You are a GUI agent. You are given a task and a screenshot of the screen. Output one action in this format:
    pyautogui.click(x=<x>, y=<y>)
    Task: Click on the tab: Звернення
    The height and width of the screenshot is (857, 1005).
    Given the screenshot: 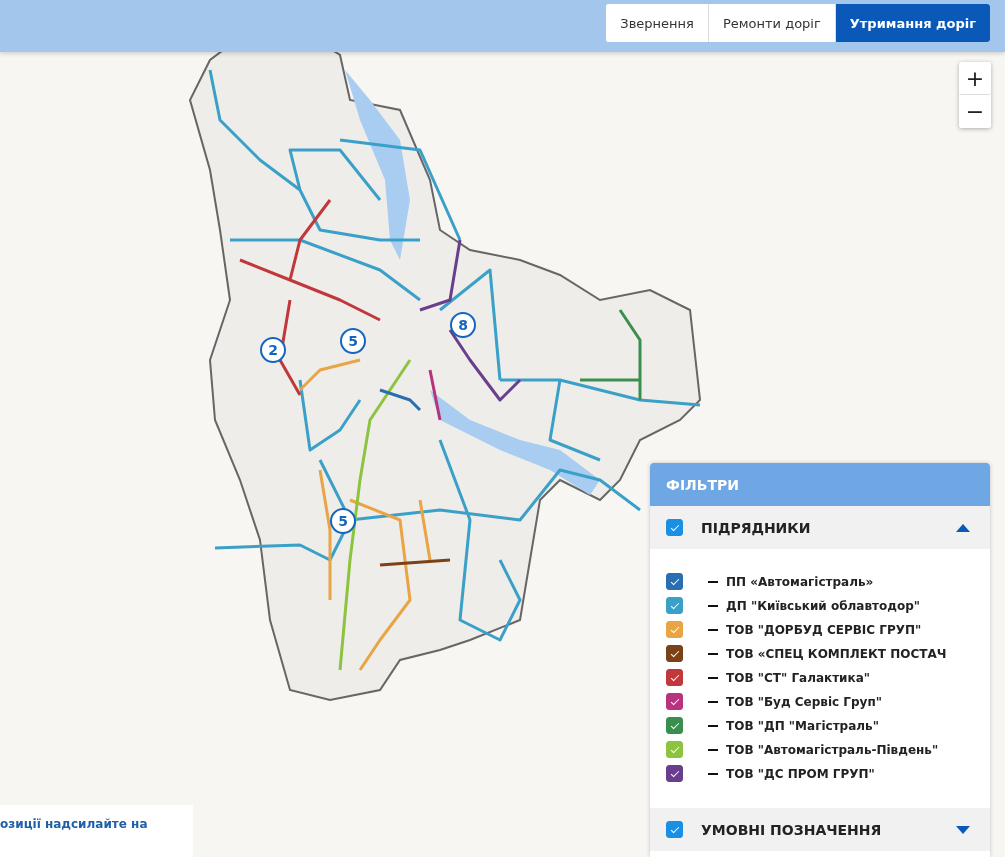 What is the action you would take?
    pyautogui.click(x=657, y=23)
    